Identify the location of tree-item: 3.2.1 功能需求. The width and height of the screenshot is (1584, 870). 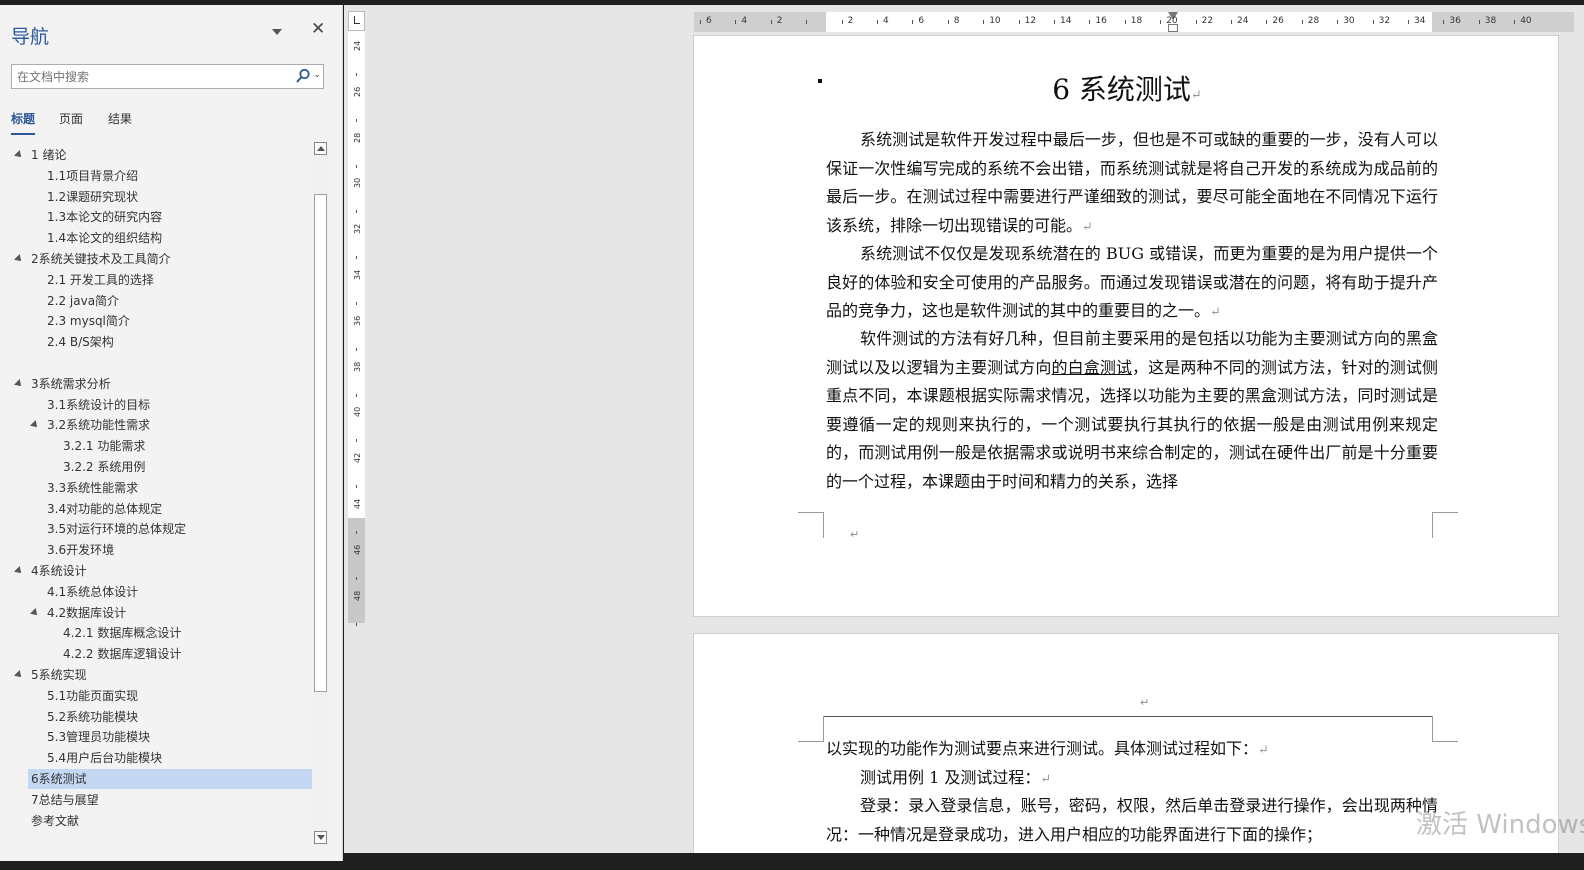
(156, 446).